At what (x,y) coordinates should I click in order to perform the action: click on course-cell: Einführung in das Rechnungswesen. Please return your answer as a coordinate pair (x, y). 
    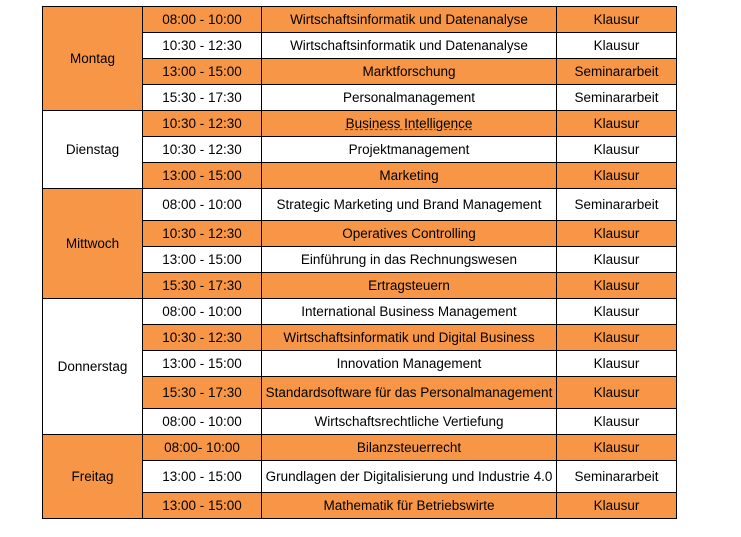
    Looking at the image, I should click on (409, 259).